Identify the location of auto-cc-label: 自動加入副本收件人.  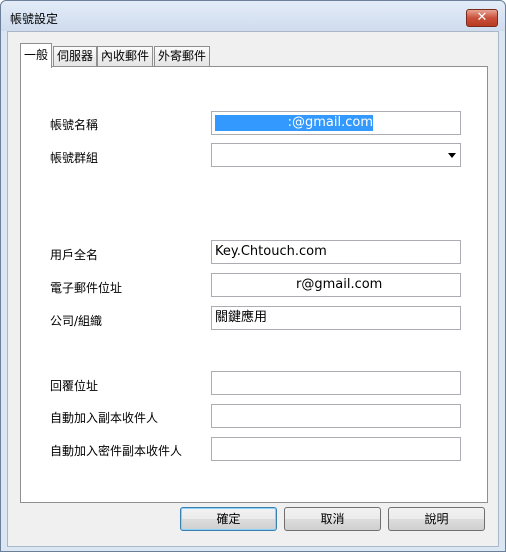
(104, 418).